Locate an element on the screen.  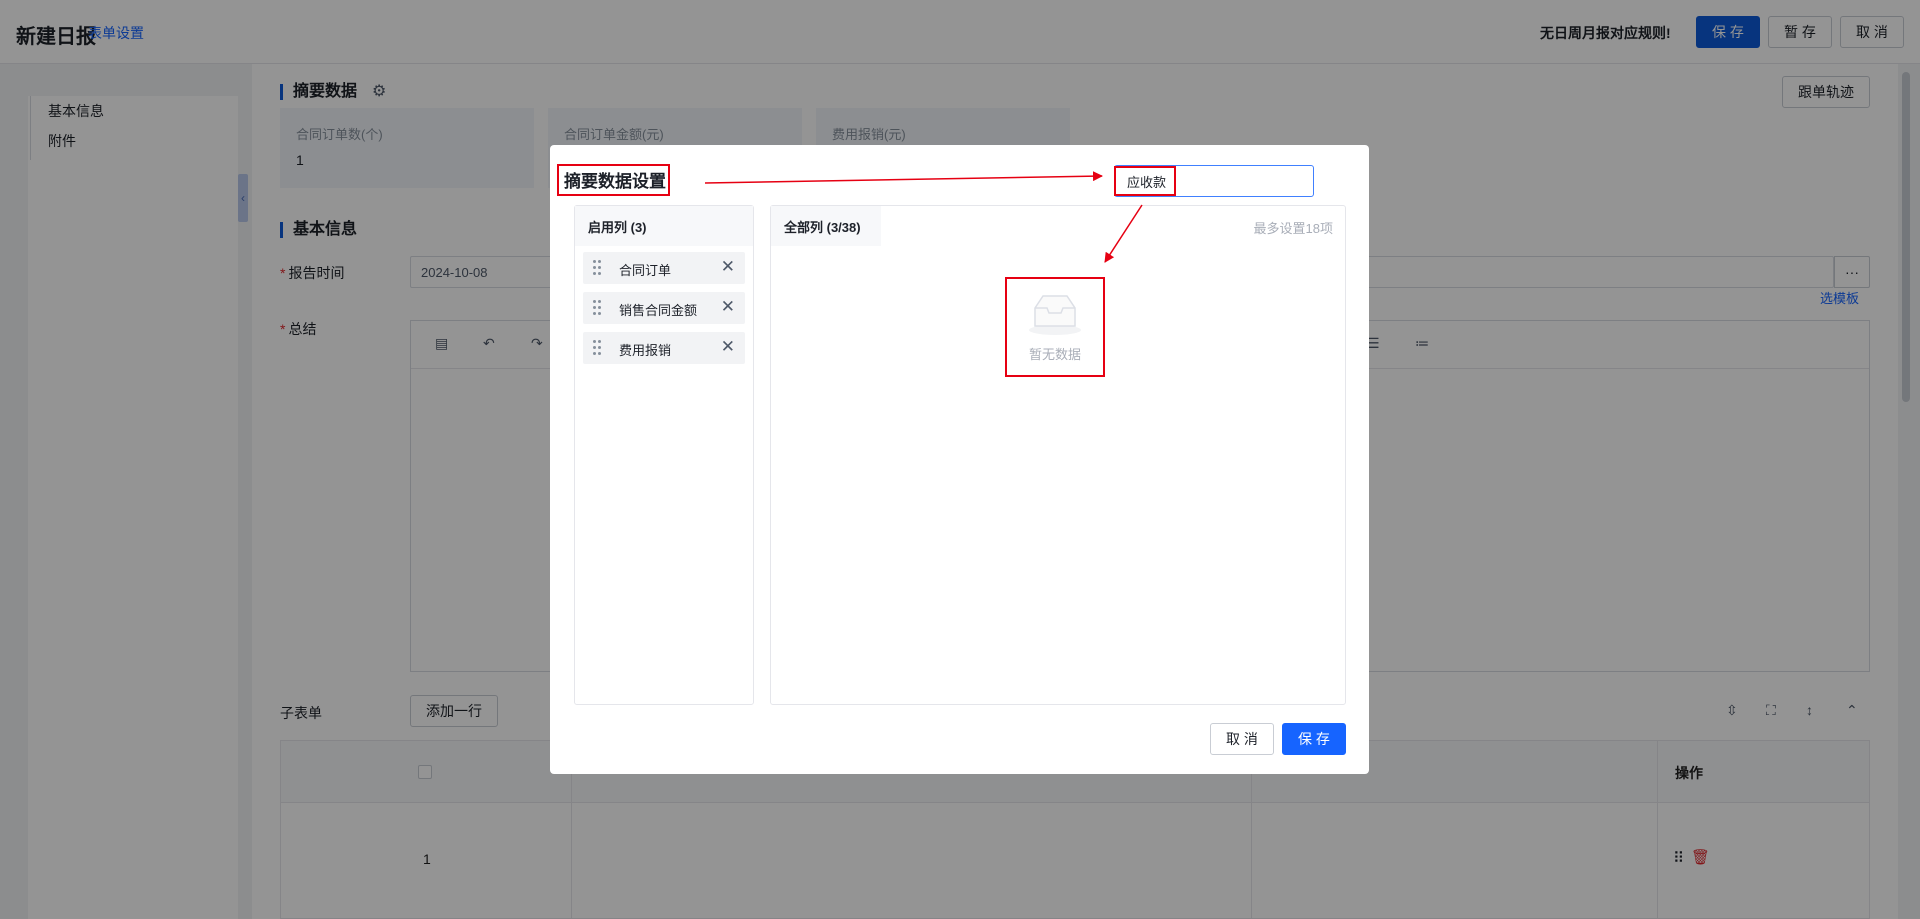
dialog-save-button: 保 存 is located at coordinates (1314, 739).